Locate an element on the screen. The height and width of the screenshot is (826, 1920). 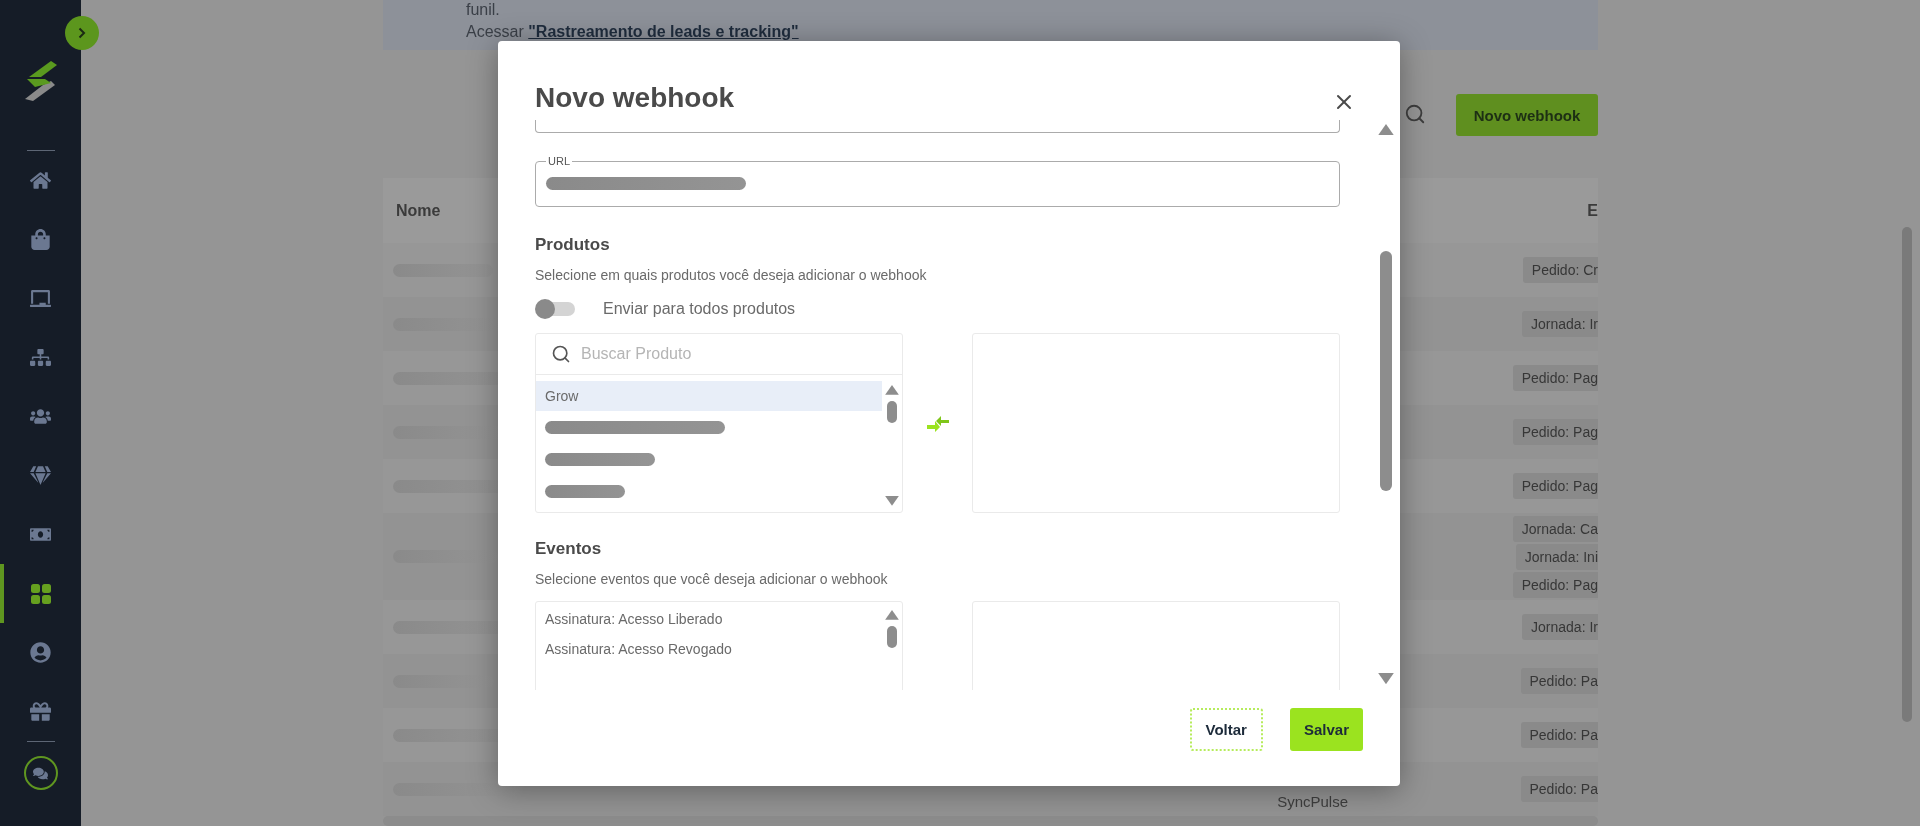
input-field is located at coordinates (937, 126).